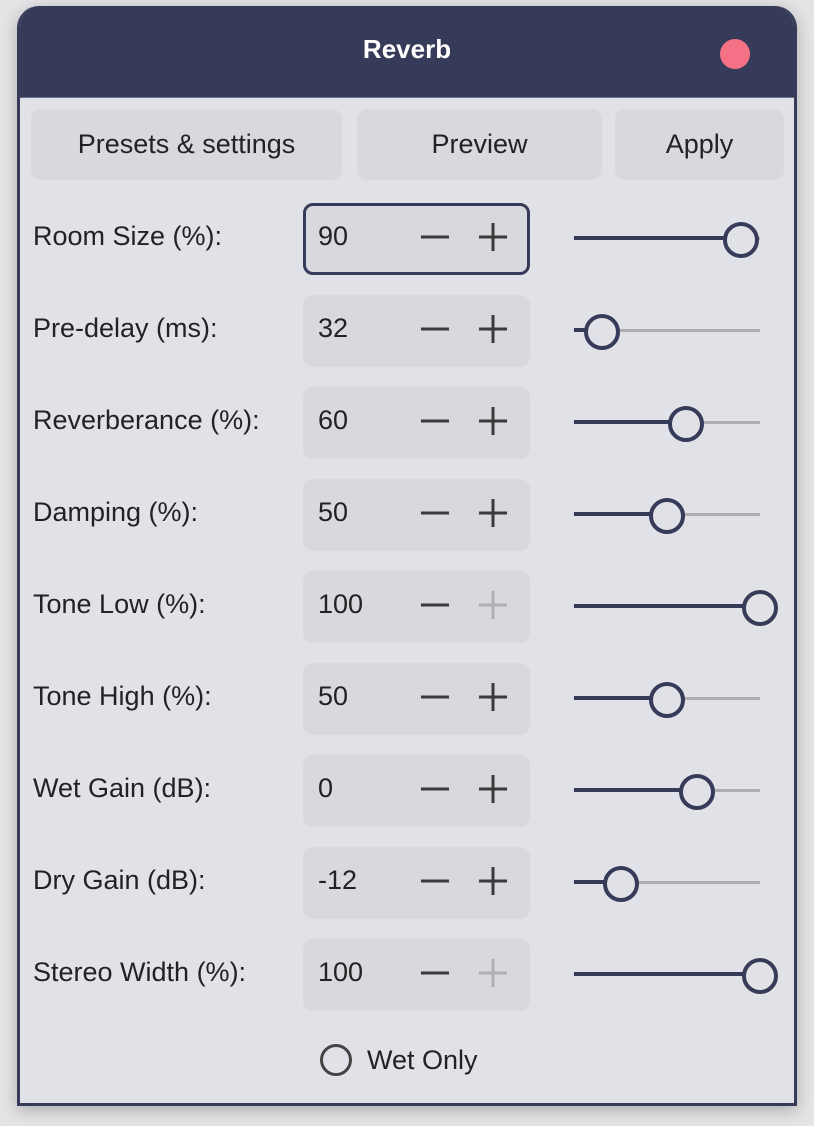  I want to click on dry-gain-slider, so click(677, 883).